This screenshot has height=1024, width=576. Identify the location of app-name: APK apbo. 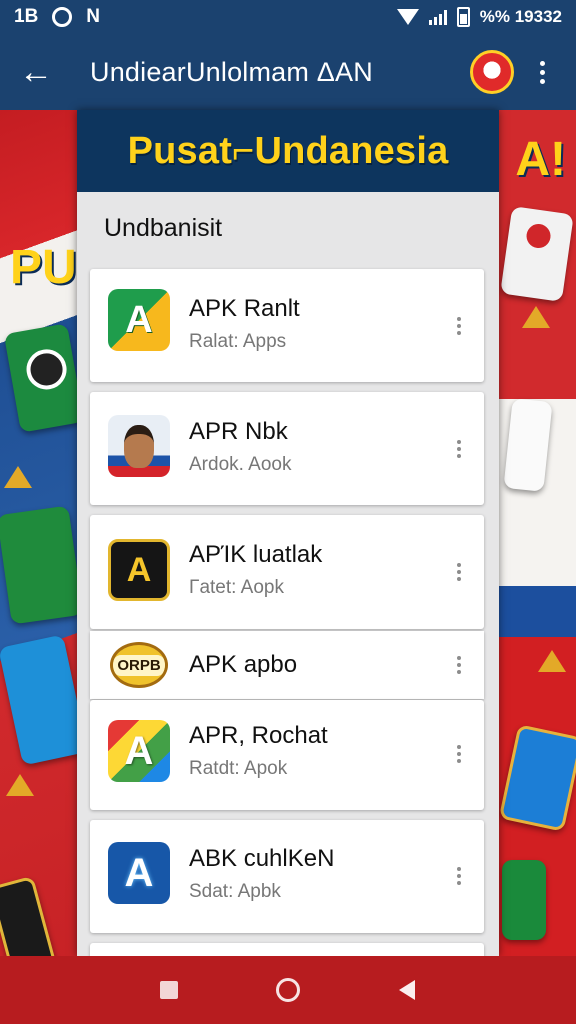
(243, 664).